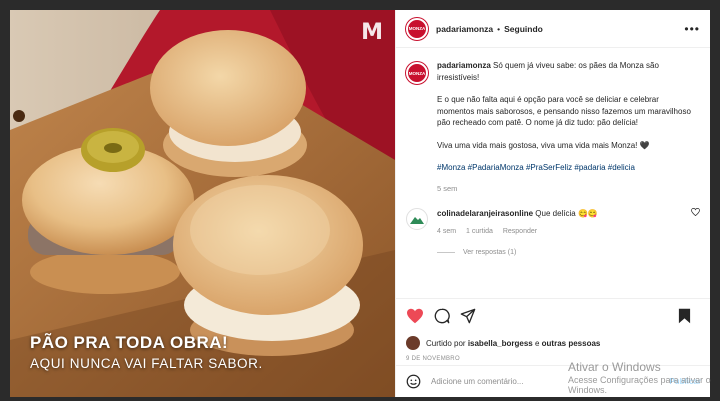 The width and height of the screenshot is (720, 401). I want to click on photo-caption-subline: AQUI NUNCA VAI FALTAR SABOR., so click(146, 363).